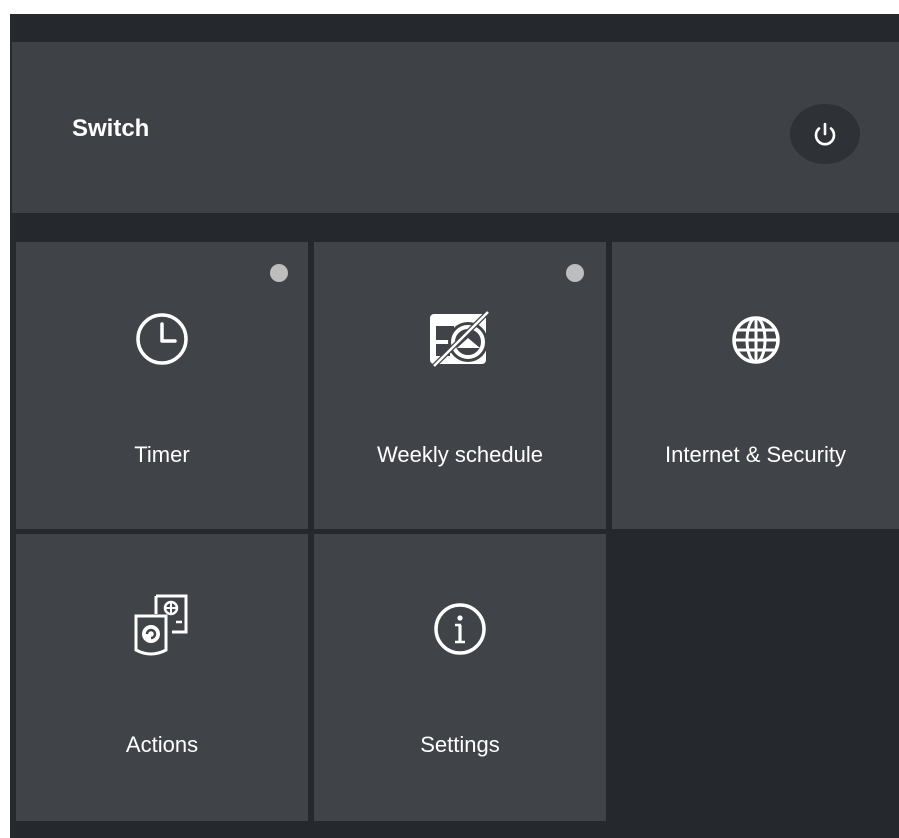  Describe the element at coordinates (755, 454) in the screenshot. I see `internet-security-label: Internet & Security` at that location.